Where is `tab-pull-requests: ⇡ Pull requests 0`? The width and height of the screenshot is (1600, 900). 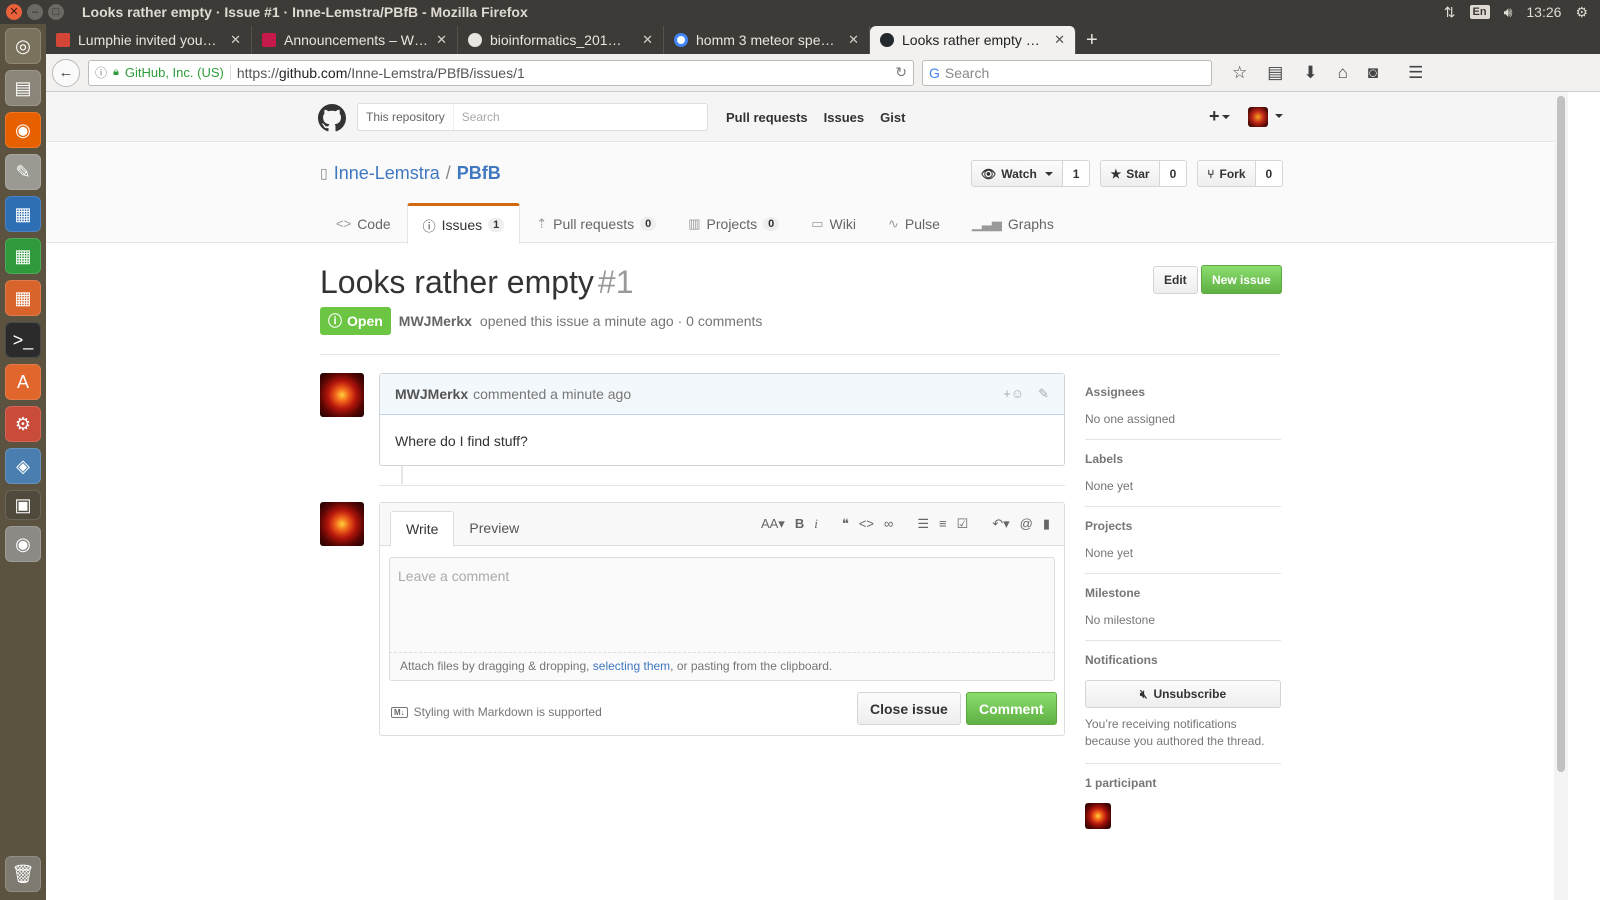
tab-pull-requests: ⇡ Pull requests 0 is located at coordinates (596, 223).